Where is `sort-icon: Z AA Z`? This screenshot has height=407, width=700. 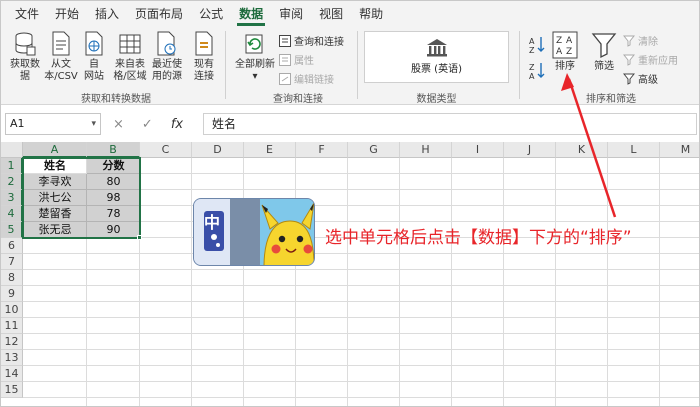
sort-icon: Z AA Z is located at coordinates (565, 45).